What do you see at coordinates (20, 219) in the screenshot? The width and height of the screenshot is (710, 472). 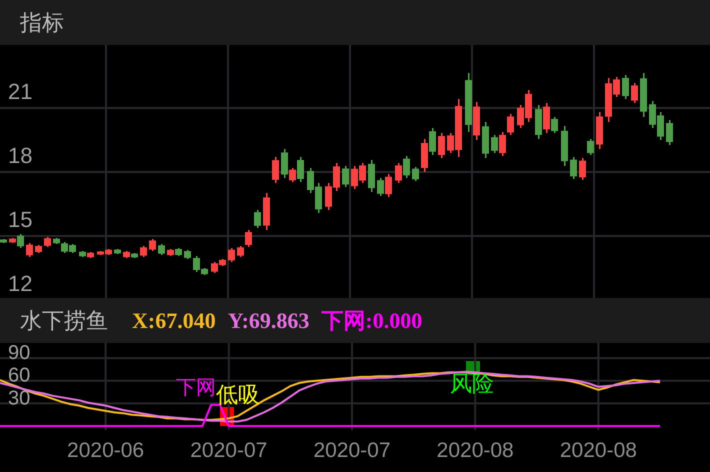 I see `y-axis-label: 15` at bounding box center [20, 219].